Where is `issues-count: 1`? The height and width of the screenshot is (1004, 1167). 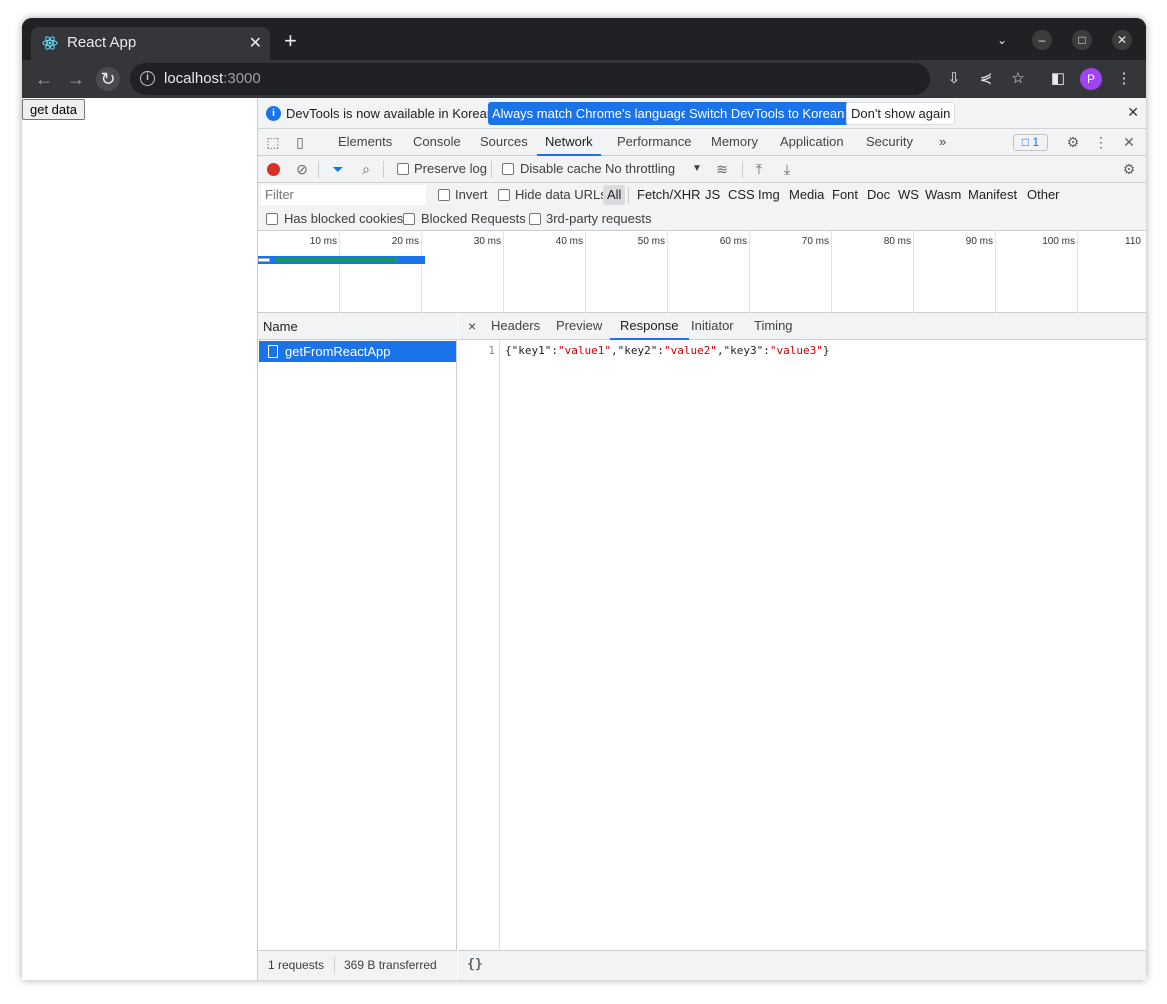 issues-count: 1 is located at coordinates (1036, 142).